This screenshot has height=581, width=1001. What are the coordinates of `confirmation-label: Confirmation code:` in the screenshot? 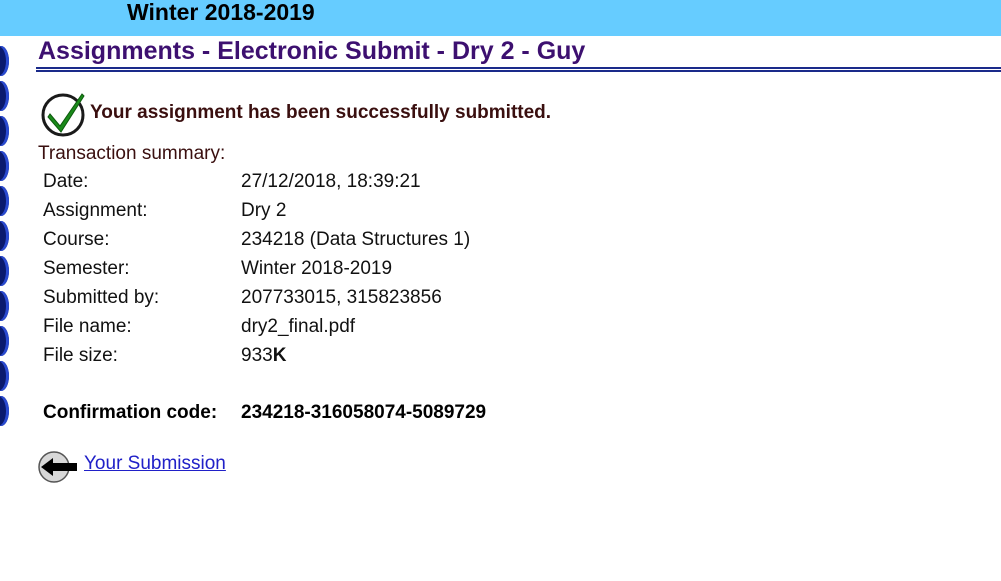 It's located at (130, 412).